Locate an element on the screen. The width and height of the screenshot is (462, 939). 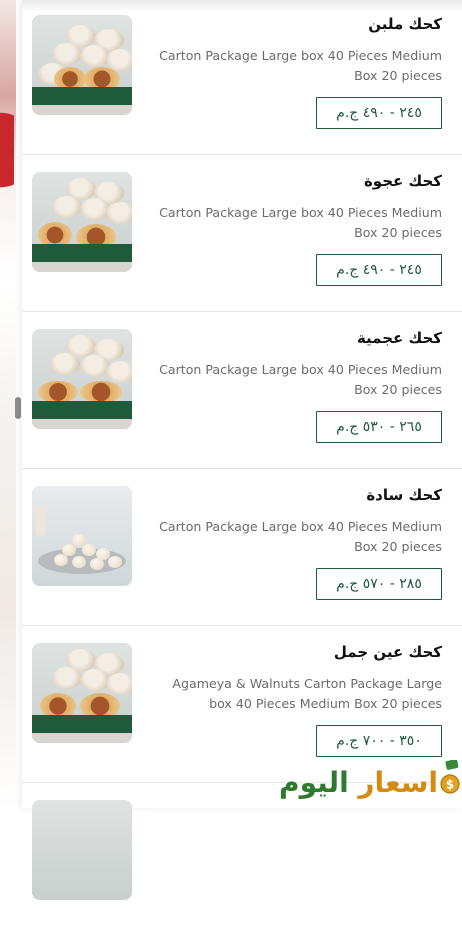
background-image is located at coordinates (8, 404).